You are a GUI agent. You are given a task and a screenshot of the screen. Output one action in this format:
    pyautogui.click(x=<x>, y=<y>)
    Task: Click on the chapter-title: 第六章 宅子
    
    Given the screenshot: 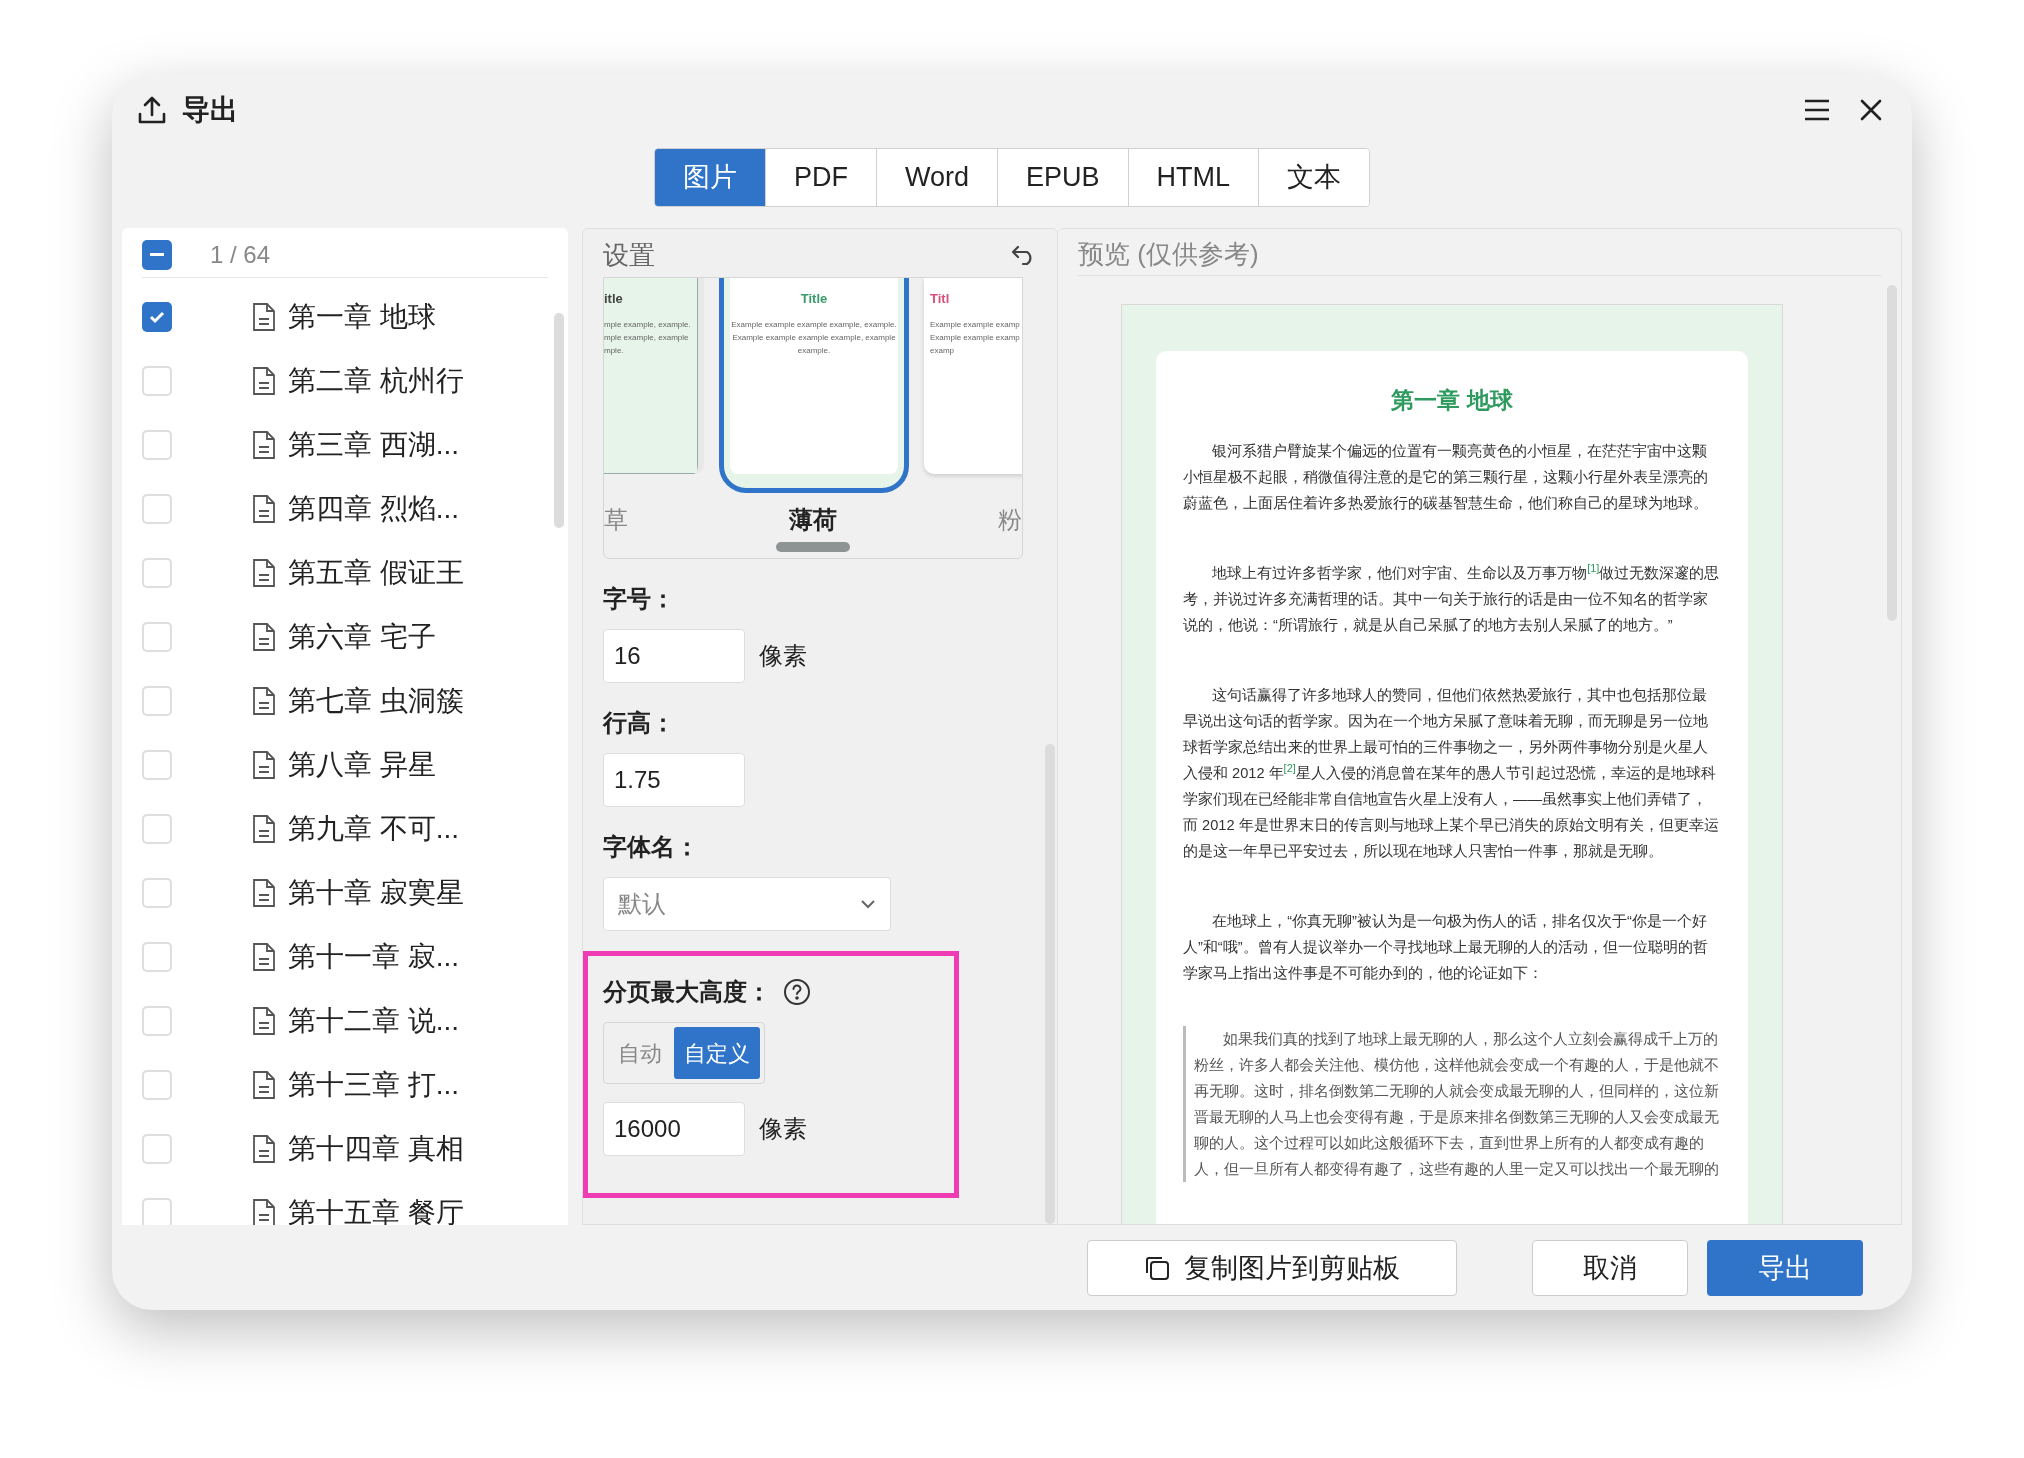 What is the action you would take?
    pyautogui.click(x=362, y=637)
    